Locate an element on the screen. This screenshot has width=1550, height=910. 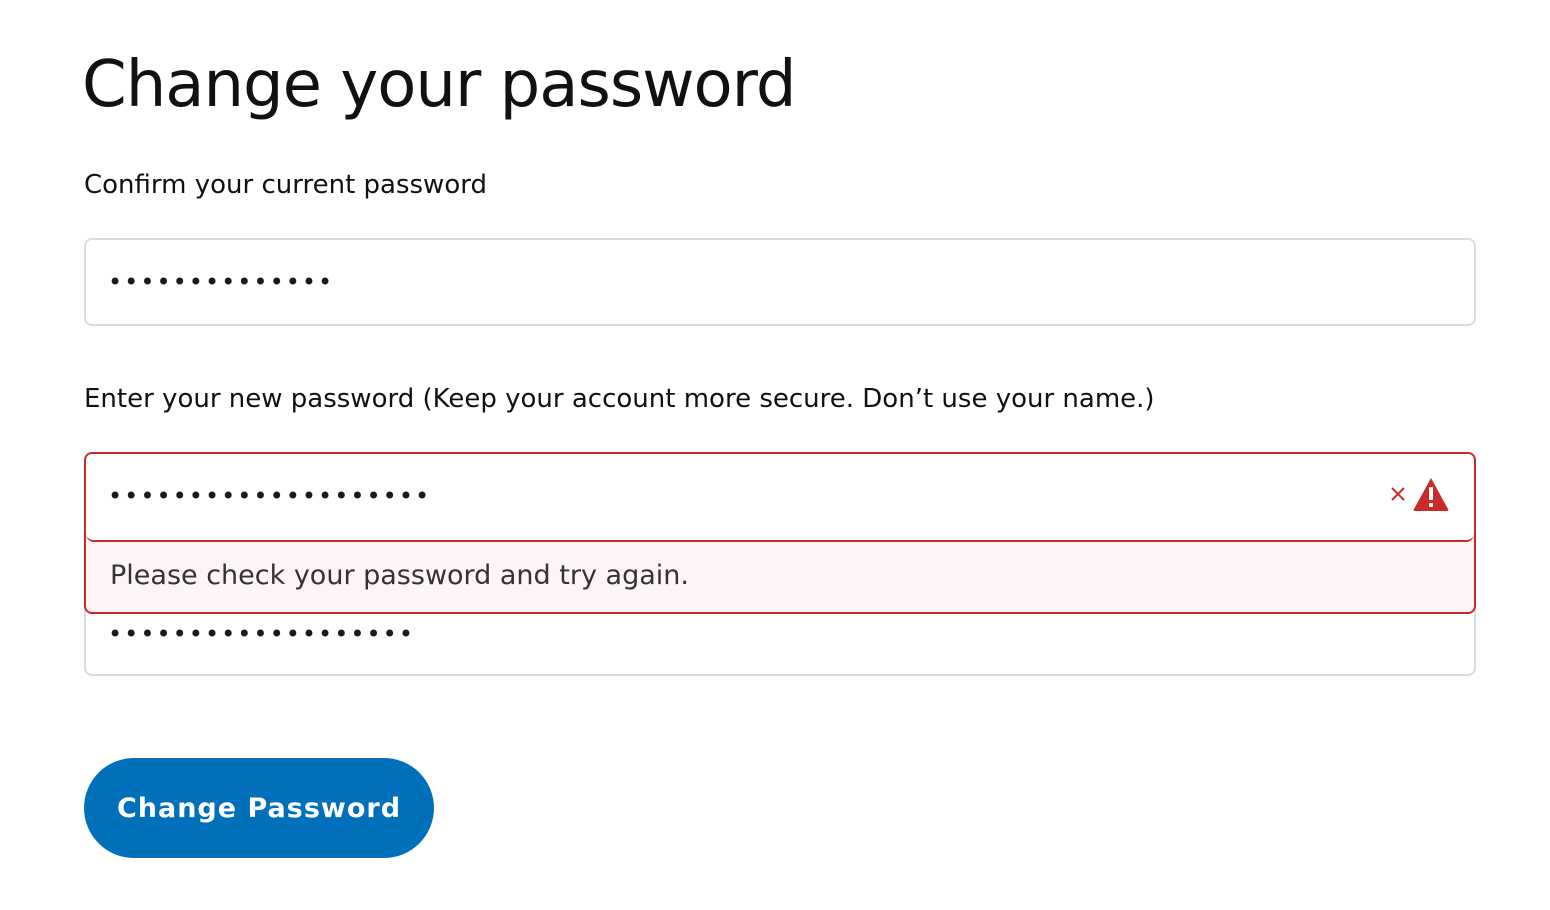
close-icon is located at coordinates (1398, 494).